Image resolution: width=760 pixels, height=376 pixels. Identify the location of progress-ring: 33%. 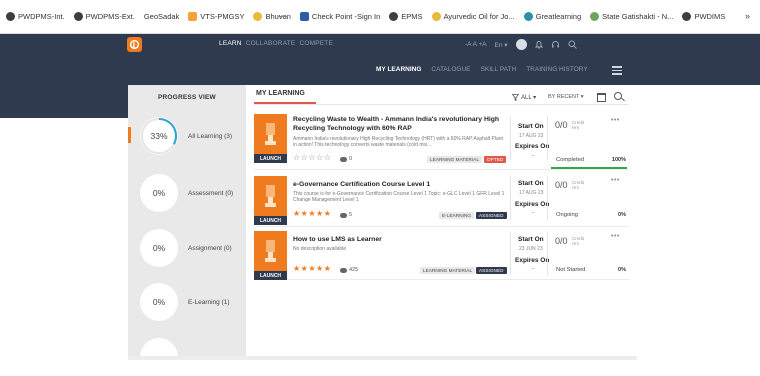
(159, 136).